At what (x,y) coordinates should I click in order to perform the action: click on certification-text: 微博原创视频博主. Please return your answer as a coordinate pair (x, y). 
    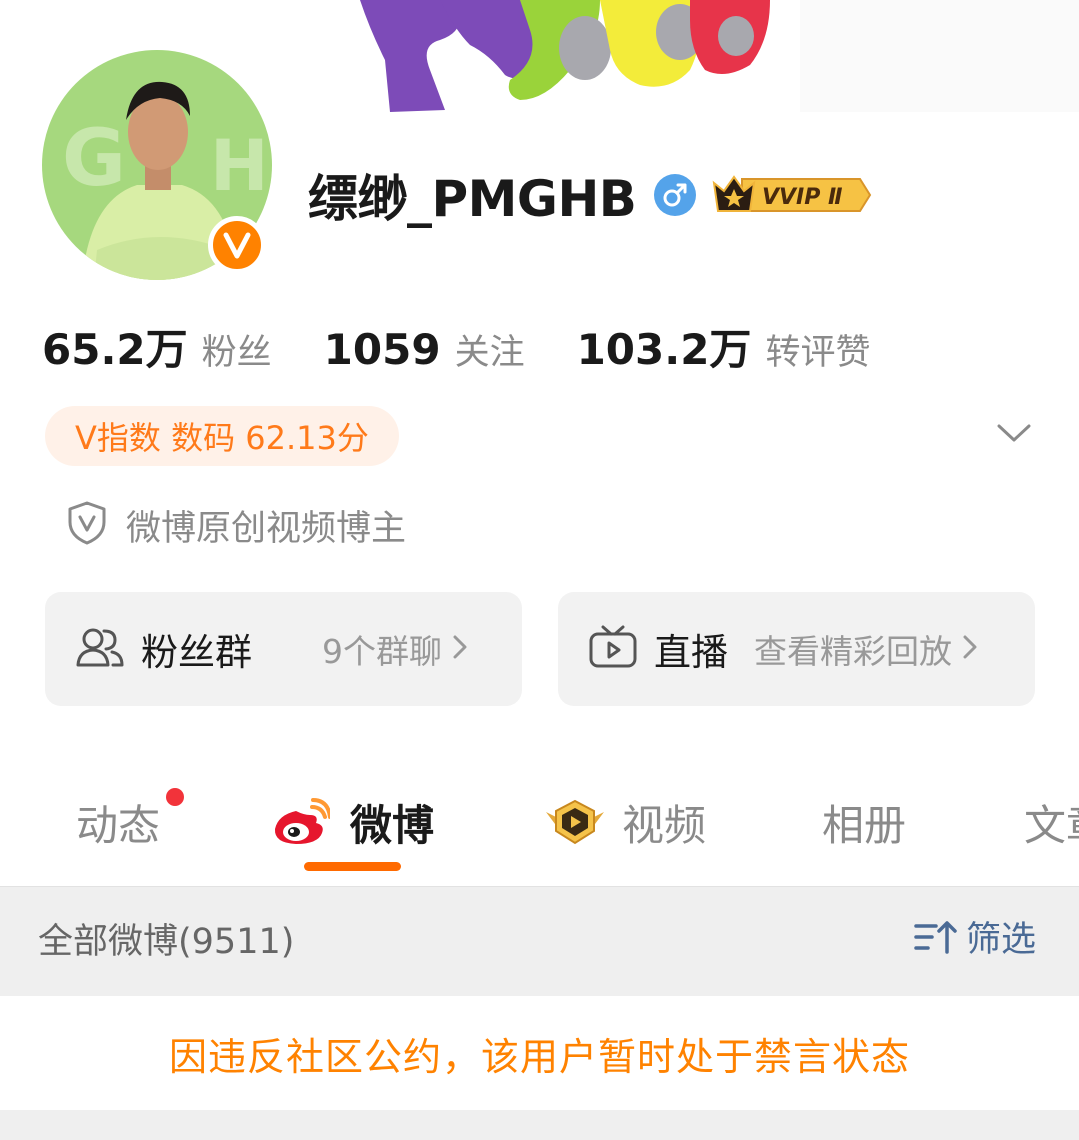
    Looking at the image, I should click on (266, 528).